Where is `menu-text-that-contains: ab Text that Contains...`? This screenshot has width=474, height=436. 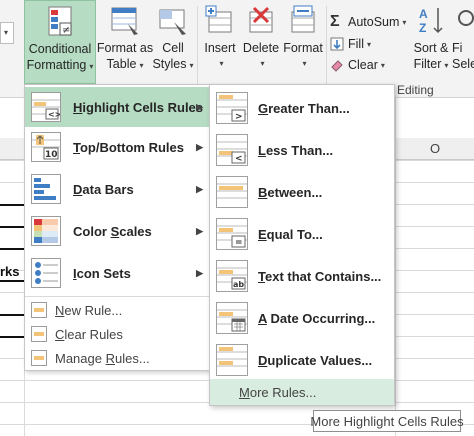 menu-text-that-contains: ab Text that Contains... is located at coordinates (302, 276).